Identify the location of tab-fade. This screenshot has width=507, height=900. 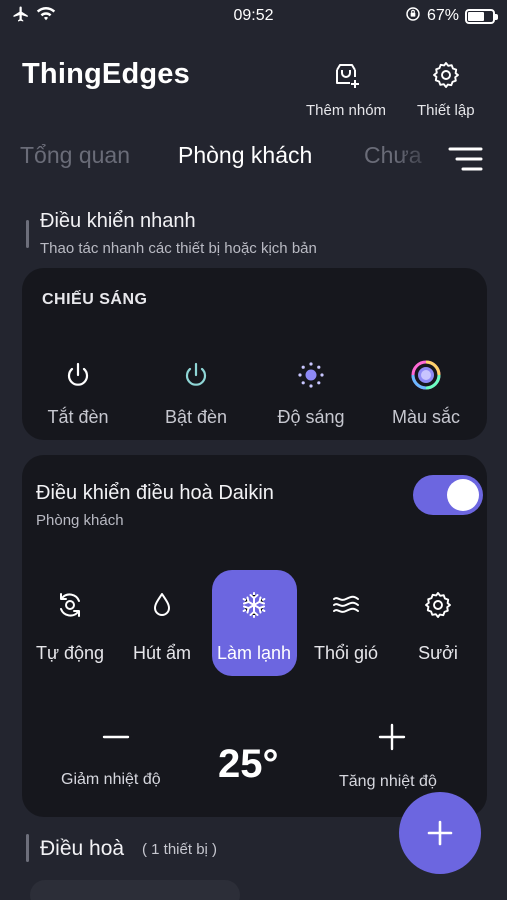
(425, 159).